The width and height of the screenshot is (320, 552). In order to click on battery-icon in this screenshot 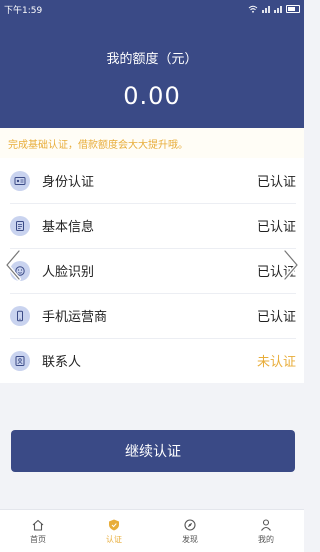, I will do `click(293, 9)`.